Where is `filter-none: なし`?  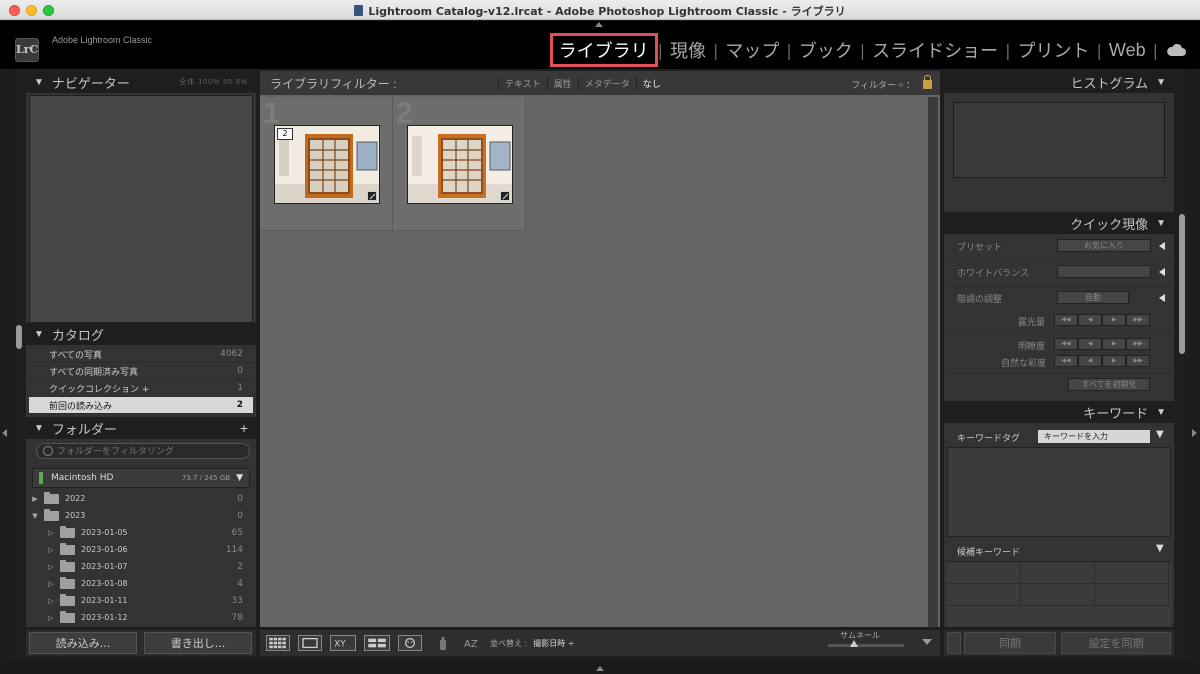
filter-none: なし is located at coordinates (651, 83).